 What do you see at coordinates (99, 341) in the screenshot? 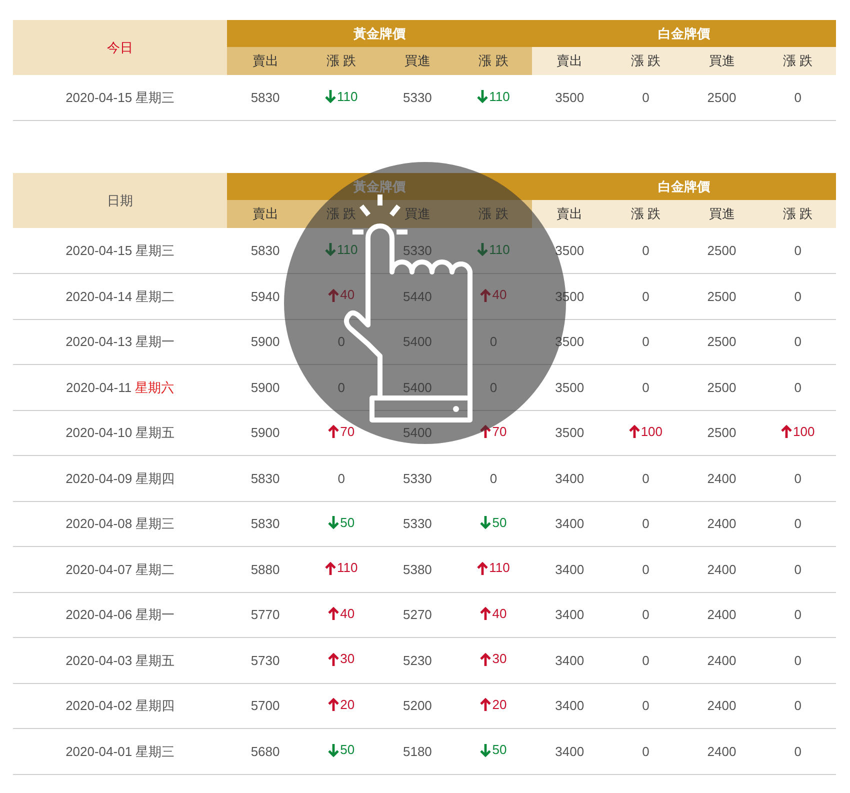
I see `date-text: 2020-04-13` at bounding box center [99, 341].